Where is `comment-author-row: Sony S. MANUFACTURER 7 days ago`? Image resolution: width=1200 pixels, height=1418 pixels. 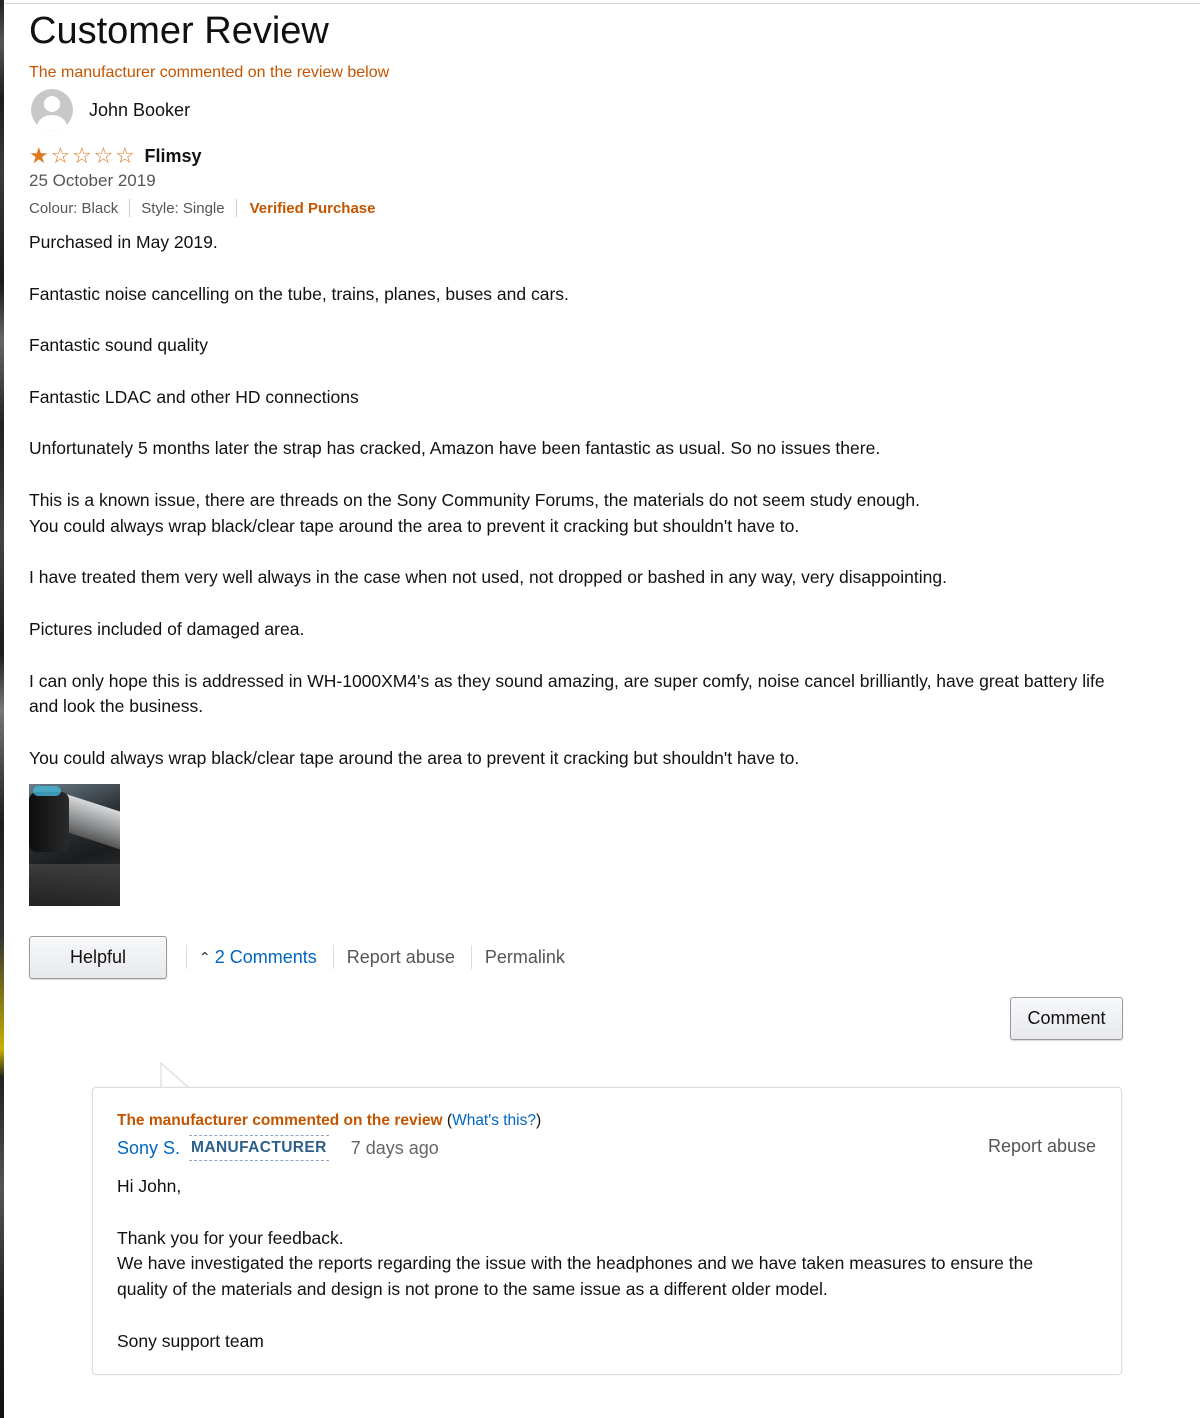
comment-author-row: Sony S. MANUFACTURER 7 days ago is located at coordinates (278, 1148).